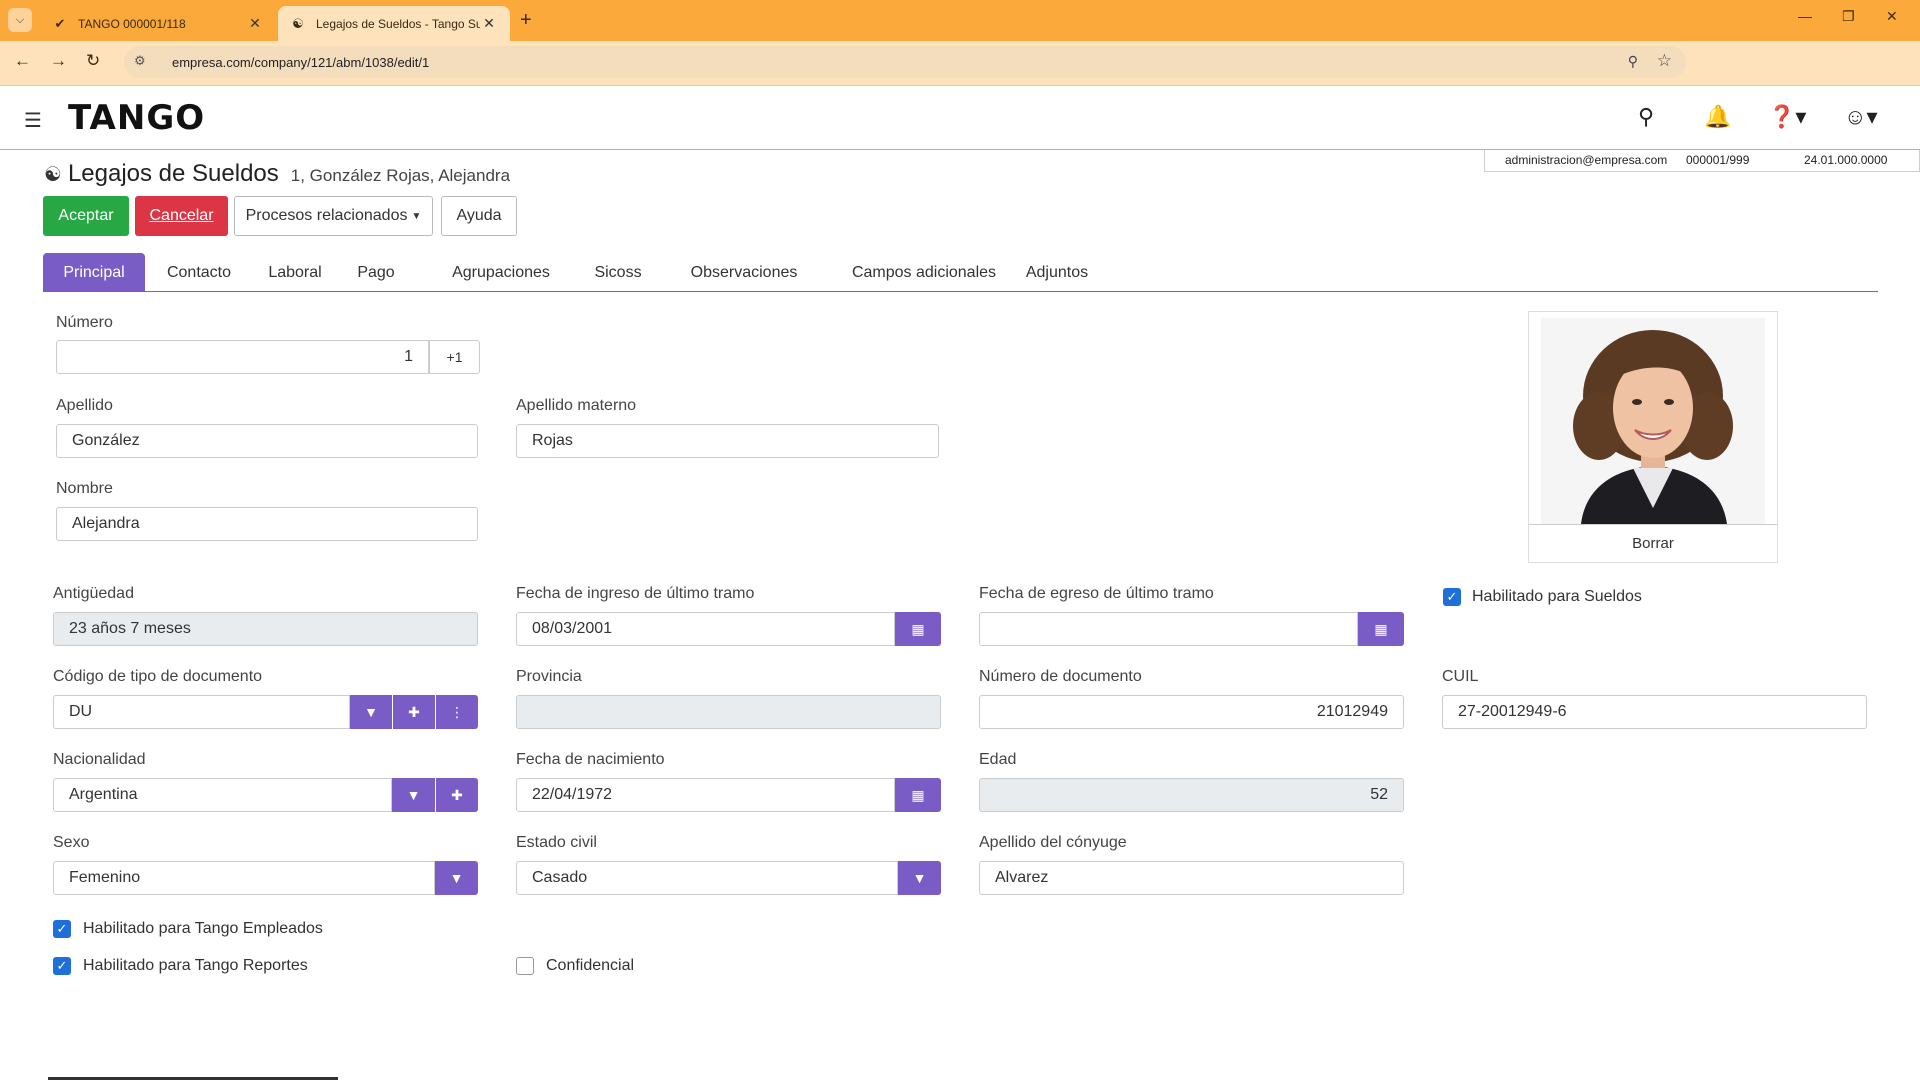  Describe the element at coordinates (53, 175) in the screenshot. I see `employees-icon: ☯` at that location.